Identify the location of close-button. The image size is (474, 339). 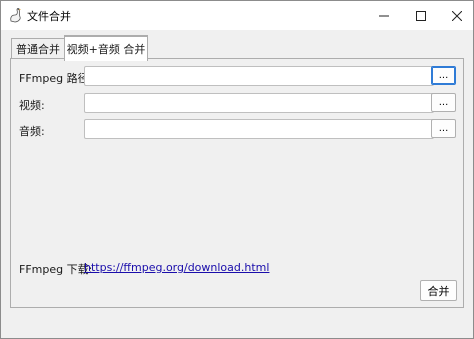
(454, 15).